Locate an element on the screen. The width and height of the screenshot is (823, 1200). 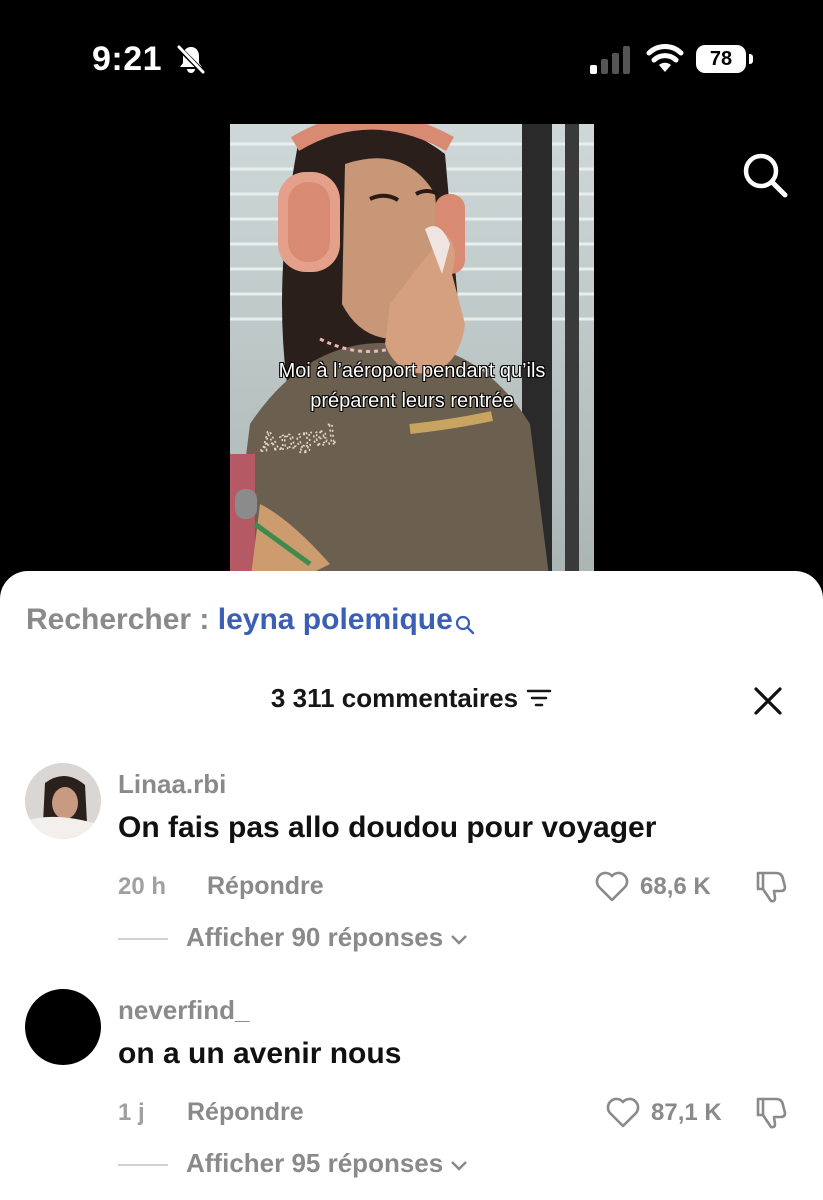
show-replies-label: Afficher 90 réponses is located at coordinates (315, 937).